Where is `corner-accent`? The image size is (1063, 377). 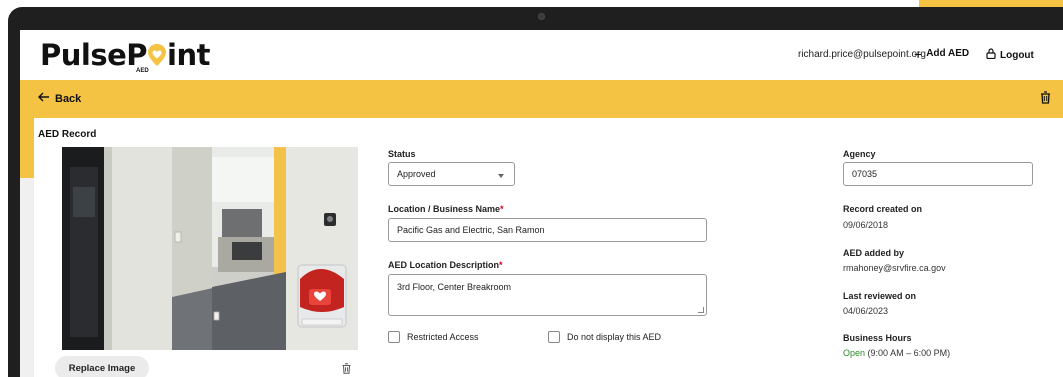
corner-accent is located at coordinates (991, 3).